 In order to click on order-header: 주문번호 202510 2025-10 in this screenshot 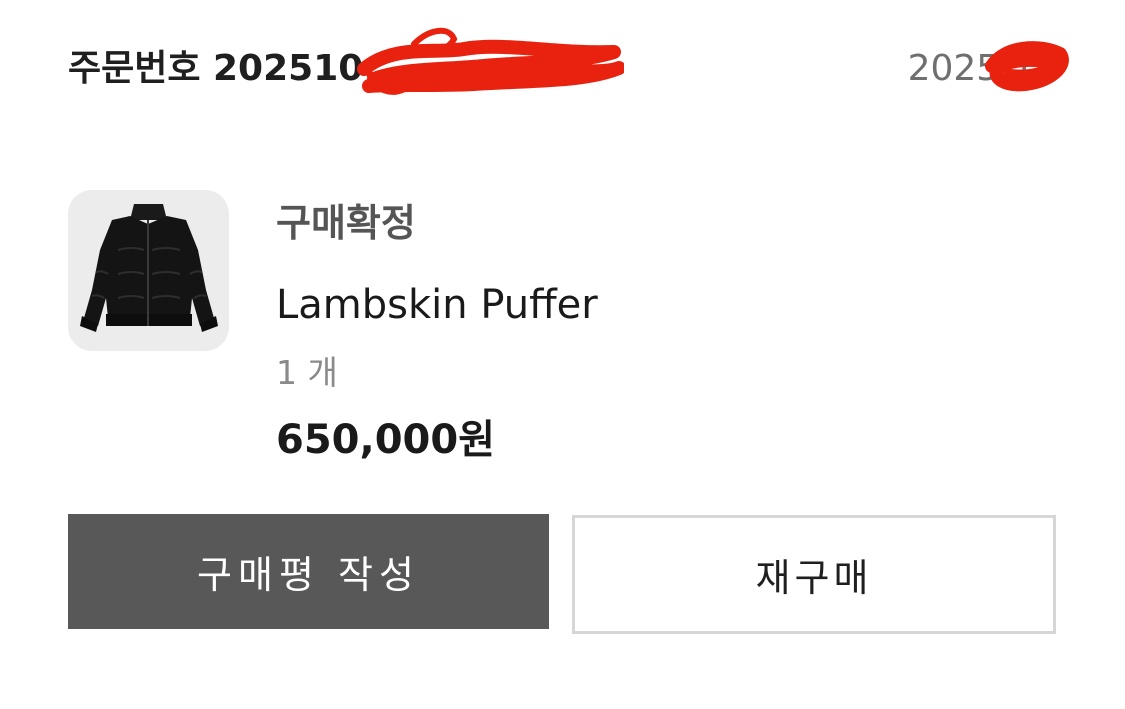, I will do `click(568, 61)`.